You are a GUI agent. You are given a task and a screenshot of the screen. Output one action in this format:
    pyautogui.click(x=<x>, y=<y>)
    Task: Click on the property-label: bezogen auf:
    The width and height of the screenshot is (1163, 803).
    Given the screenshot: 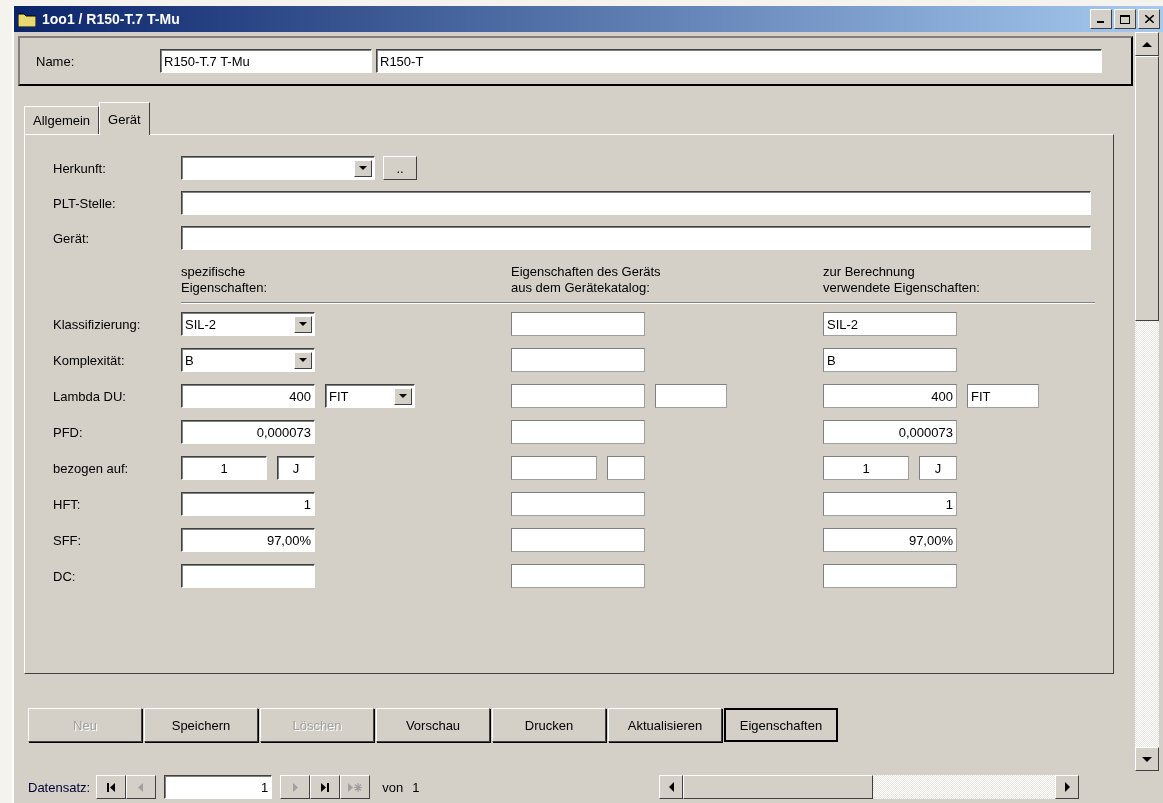 What is the action you would take?
    pyautogui.click(x=91, y=468)
    